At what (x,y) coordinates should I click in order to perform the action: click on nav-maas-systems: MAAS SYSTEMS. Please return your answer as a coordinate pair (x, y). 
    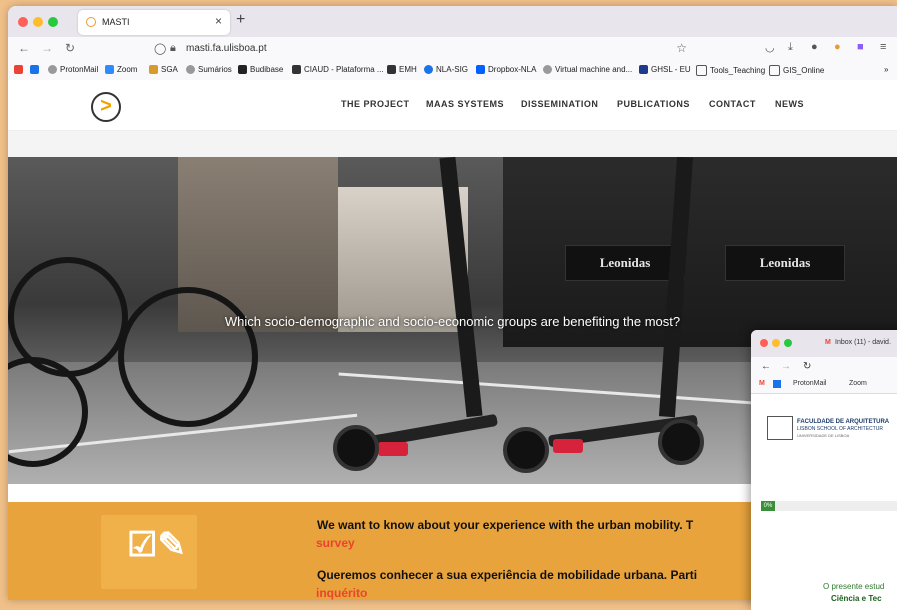
    Looking at the image, I should click on (465, 104).